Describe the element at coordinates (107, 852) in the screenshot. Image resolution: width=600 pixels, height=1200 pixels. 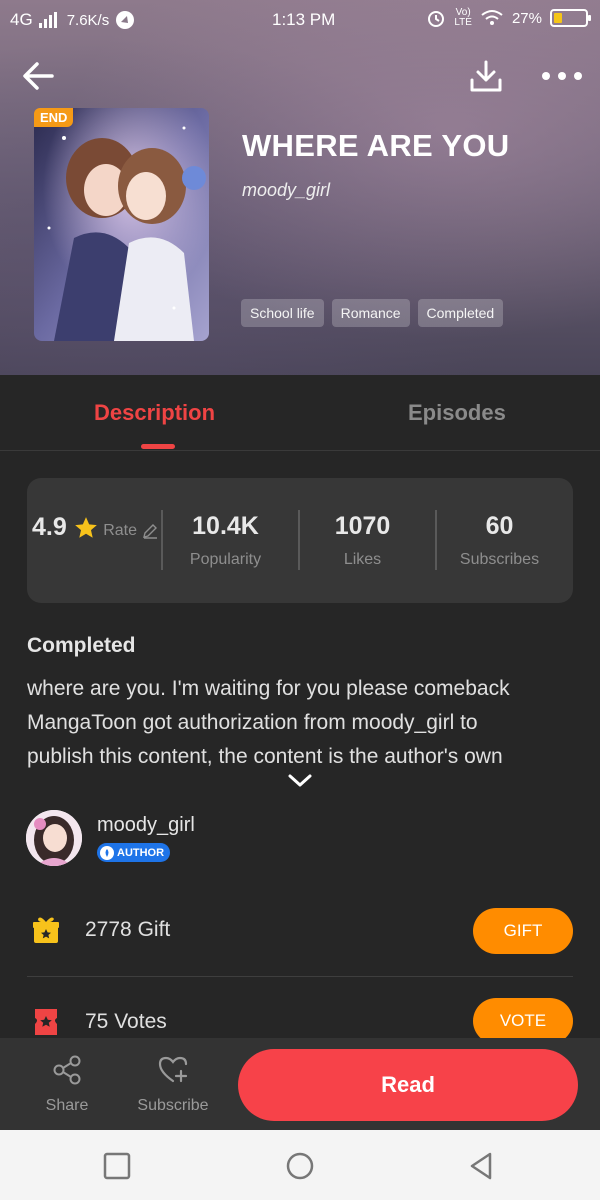
I see `author-badge-icon` at that location.